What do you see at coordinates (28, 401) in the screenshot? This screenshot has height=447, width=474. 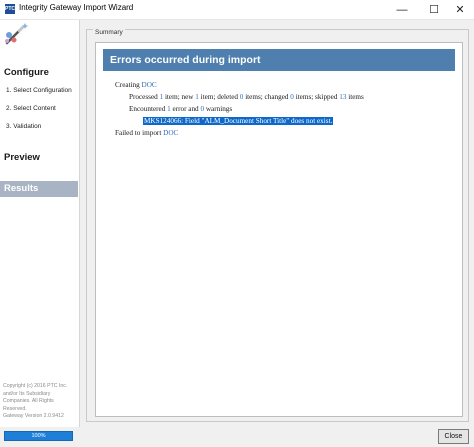 I see `copyright-line: Companies. All Rights` at bounding box center [28, 401].